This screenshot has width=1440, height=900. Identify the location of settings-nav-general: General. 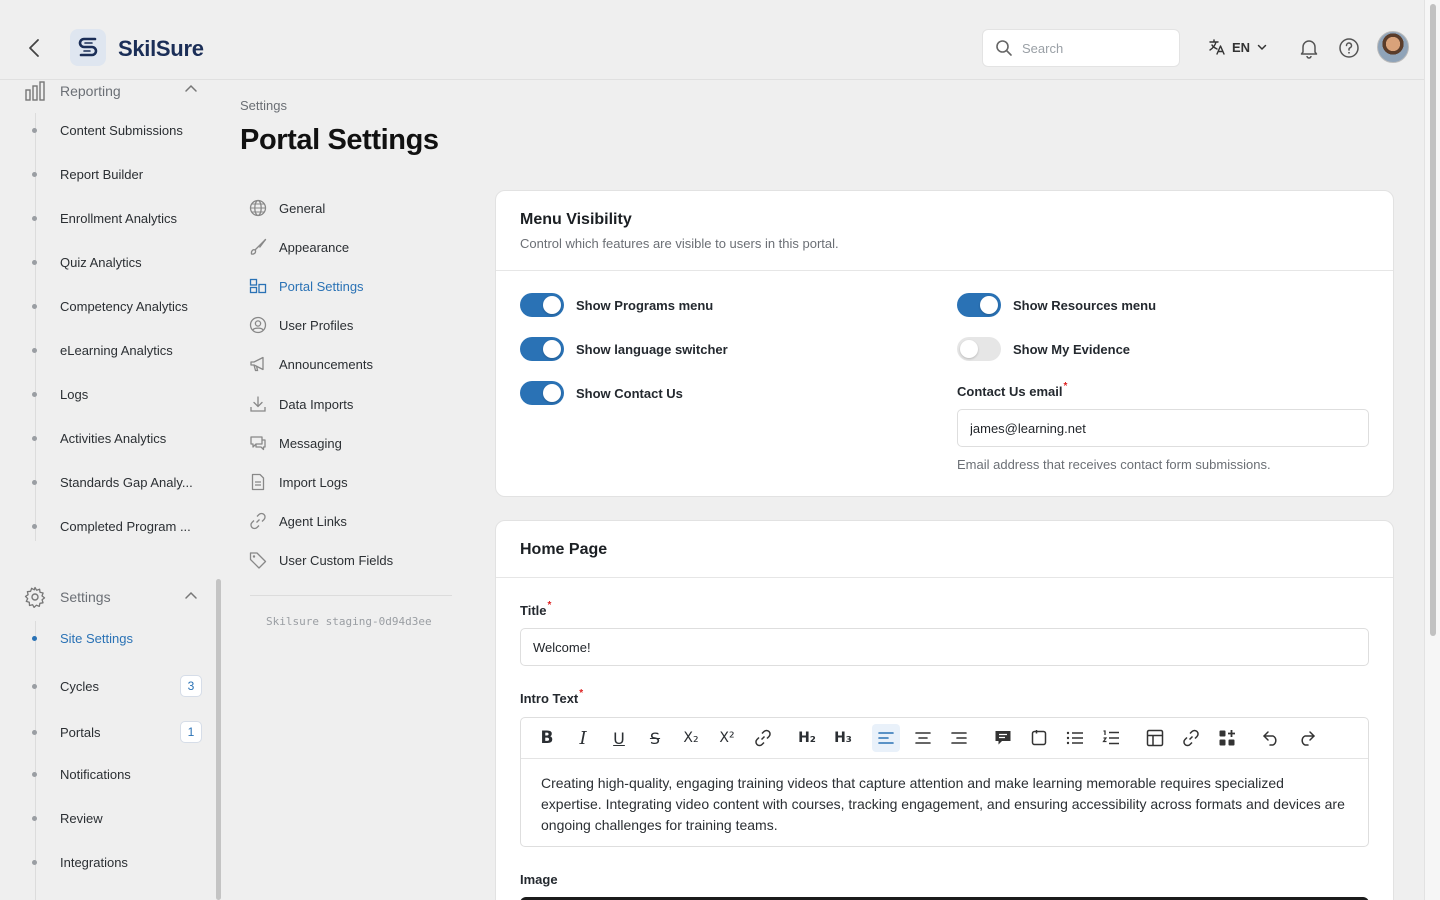
(286, 208).